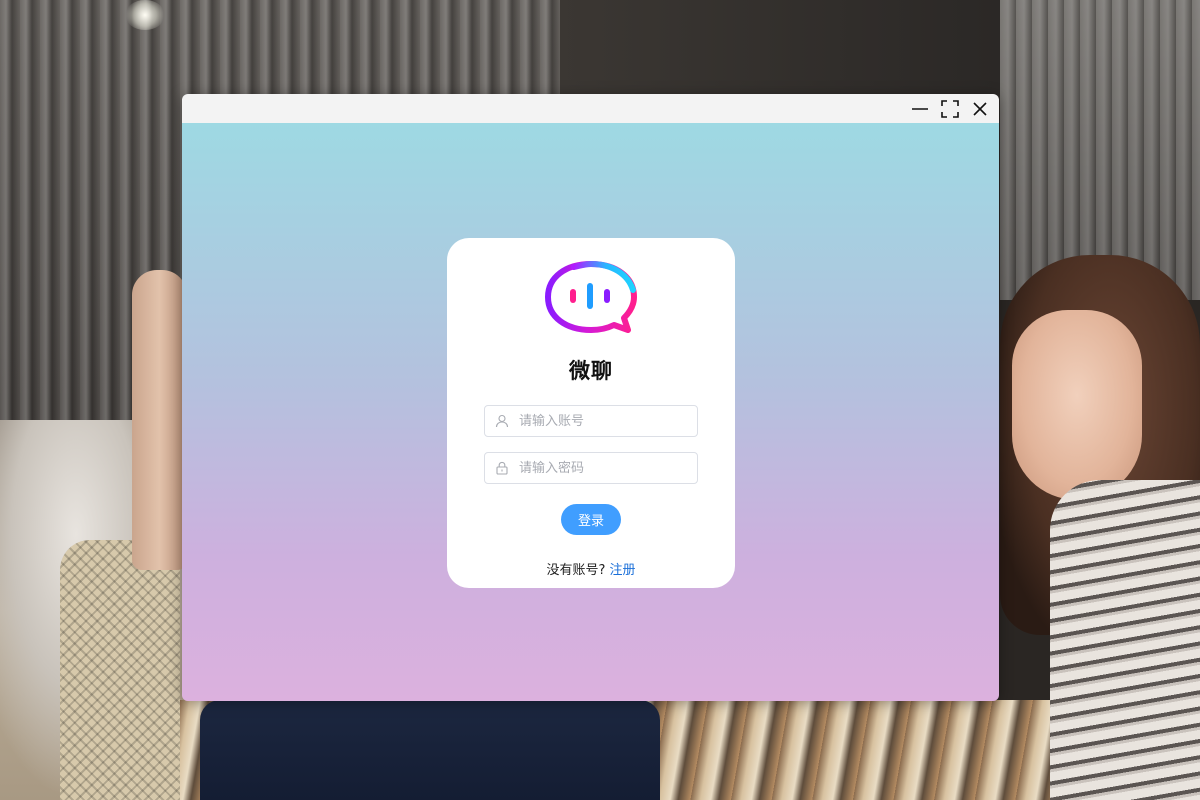 The height and width of the screenshot is (800, 1200). I want to click on background-light, so click(145, 15).